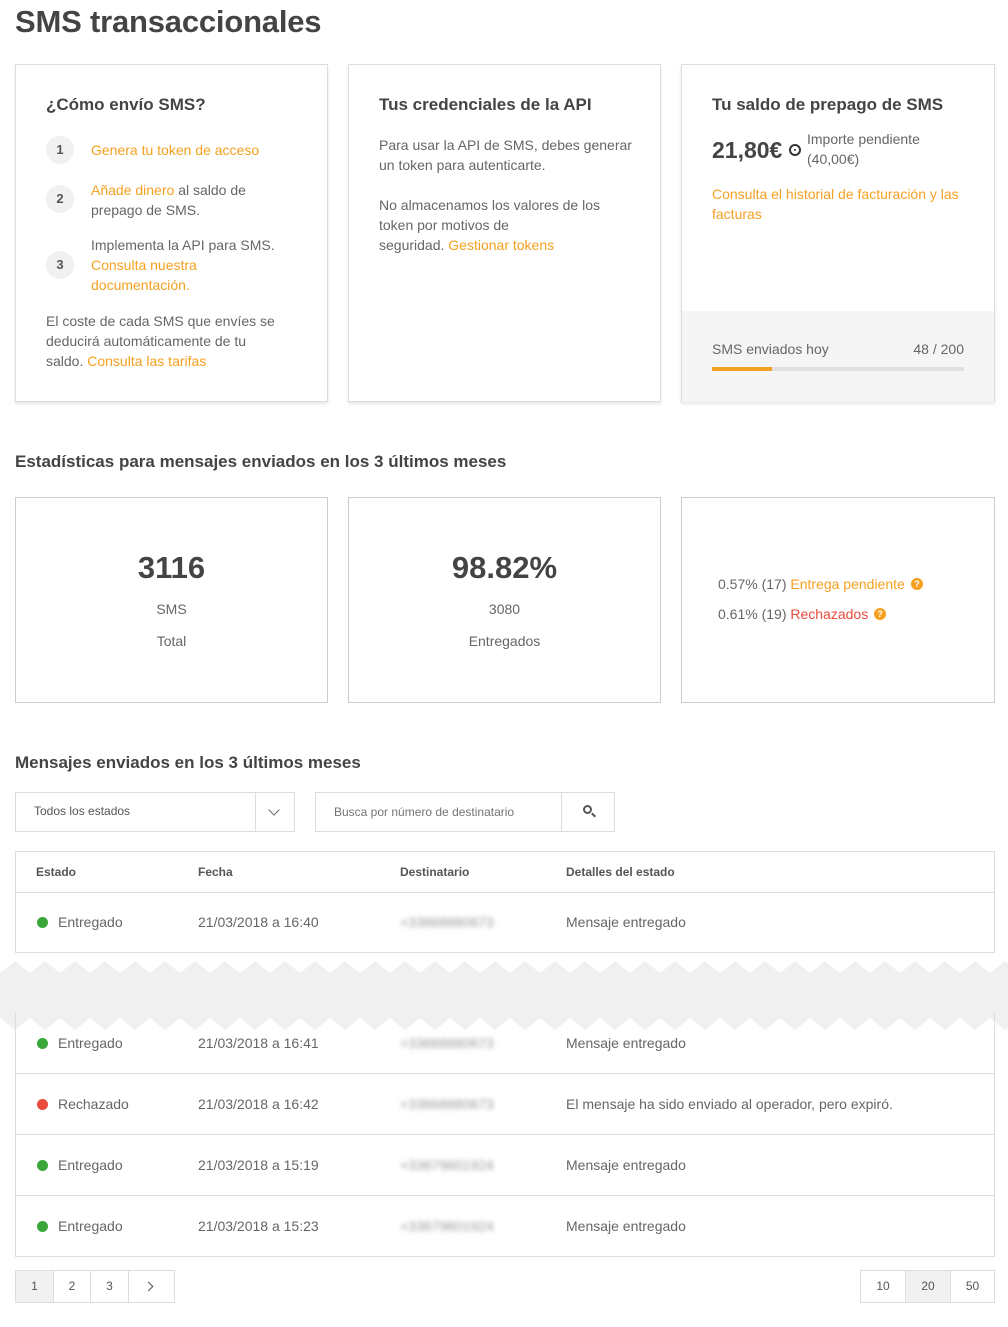  I want to click on step-number: 2, so click(60, 199).